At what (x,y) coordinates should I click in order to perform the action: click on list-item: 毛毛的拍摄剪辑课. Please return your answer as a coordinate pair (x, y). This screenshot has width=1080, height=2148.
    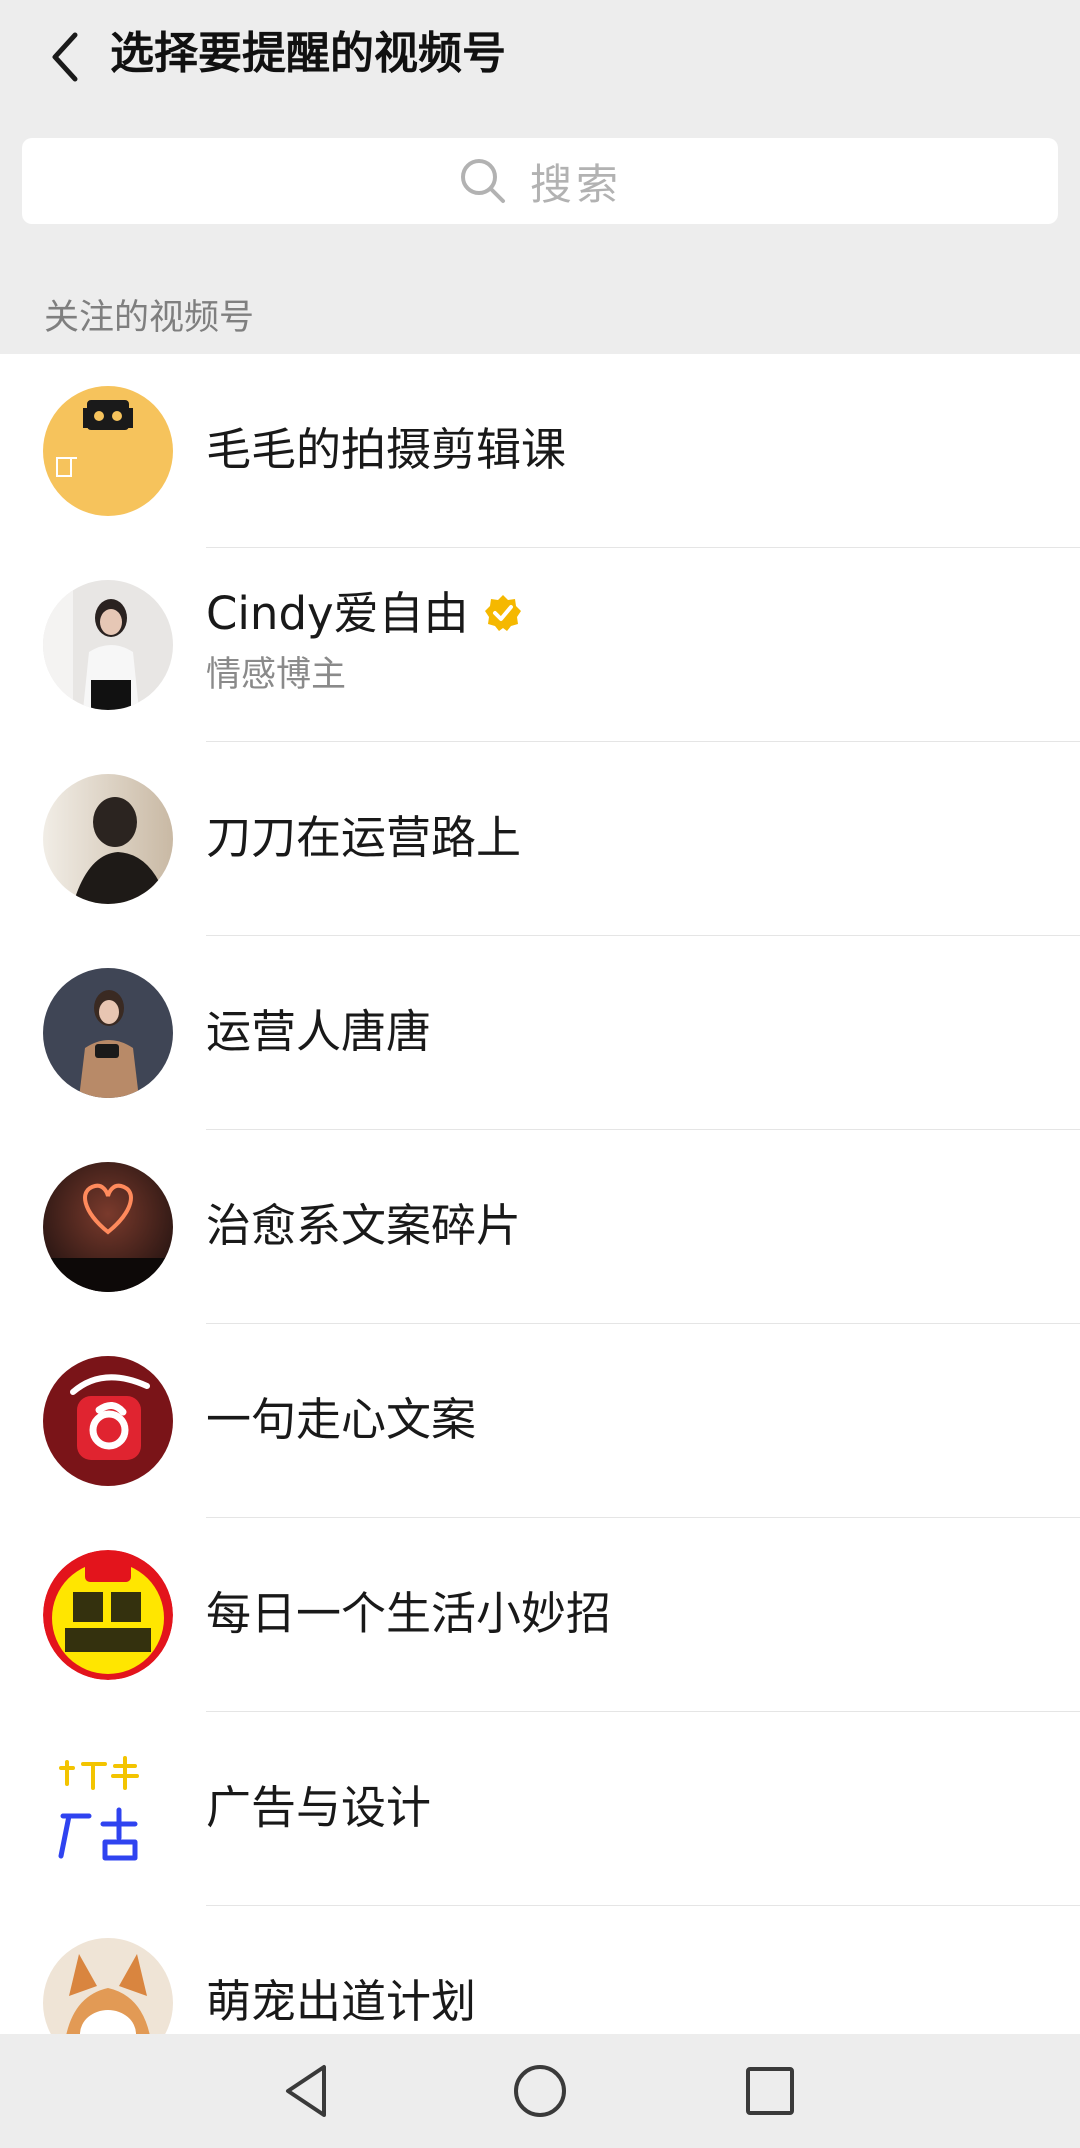
    Looking at the image, I should click on (540, 451).